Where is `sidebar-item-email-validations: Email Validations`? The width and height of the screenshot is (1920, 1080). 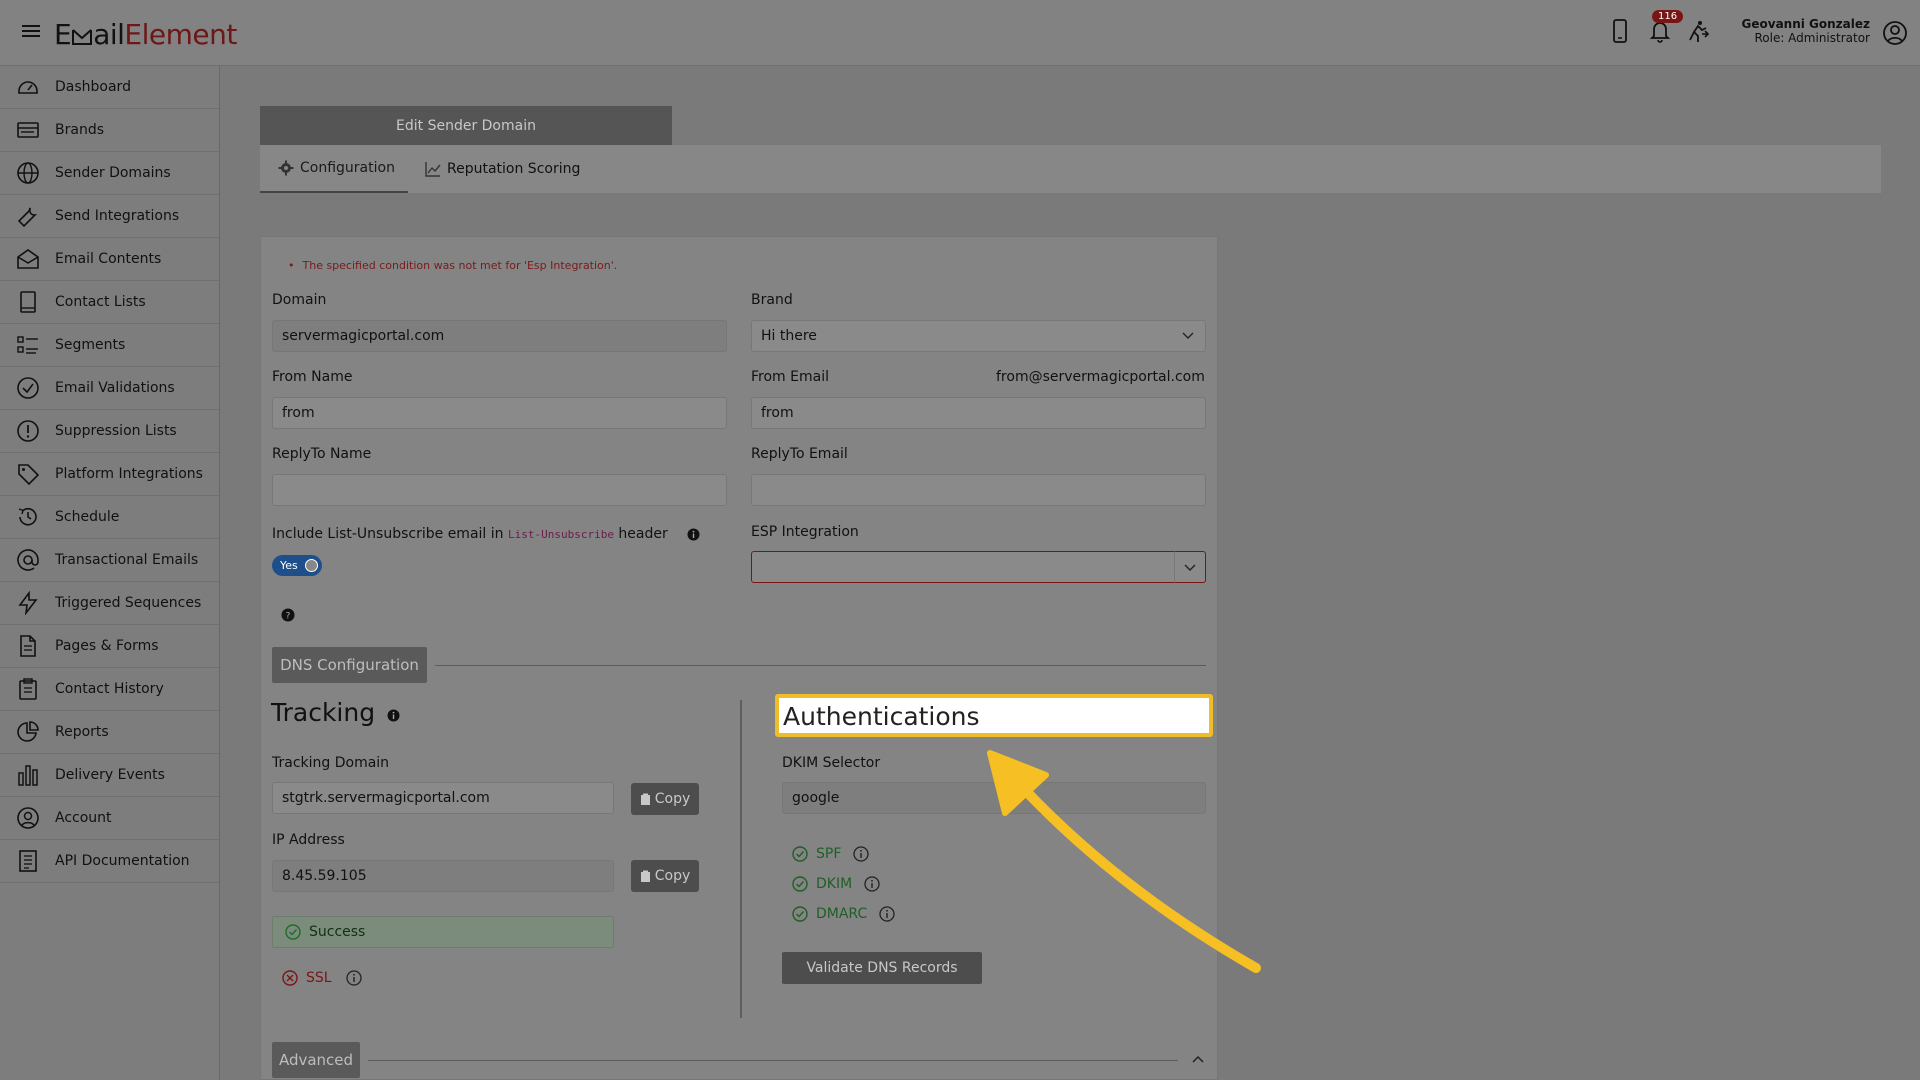
sidebar-item-email-validations: Email Validations is located at coordinates (109, 388).